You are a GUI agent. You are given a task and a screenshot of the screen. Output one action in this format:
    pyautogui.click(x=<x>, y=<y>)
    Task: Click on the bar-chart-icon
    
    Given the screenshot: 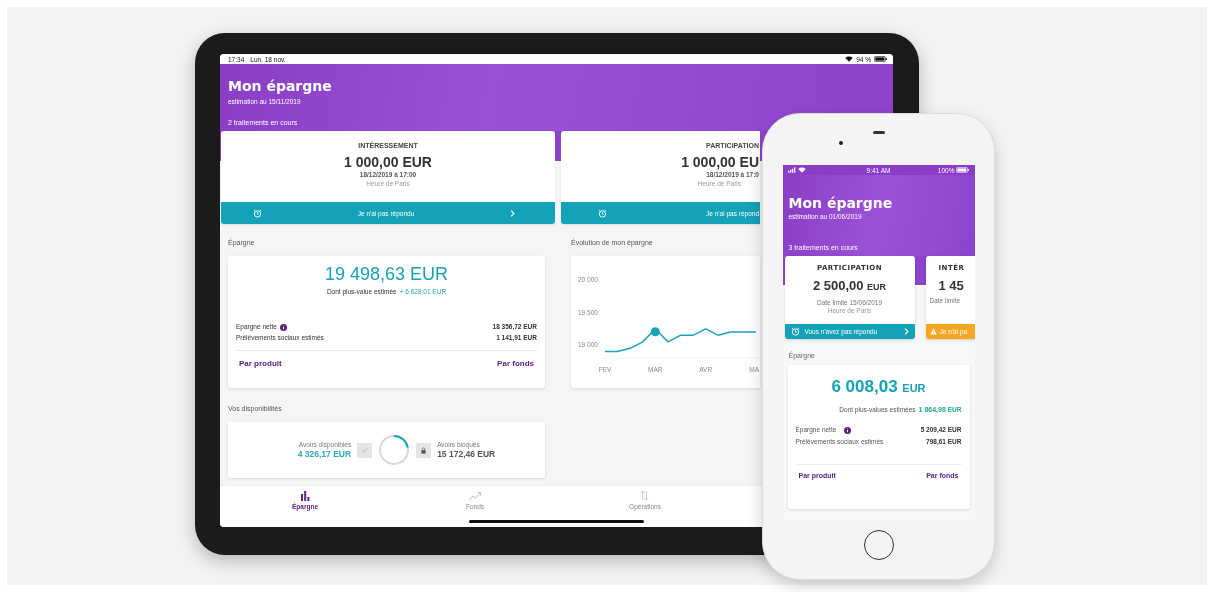 What is the action you would take?
    pyautogui.click(x=305, y=495)
    